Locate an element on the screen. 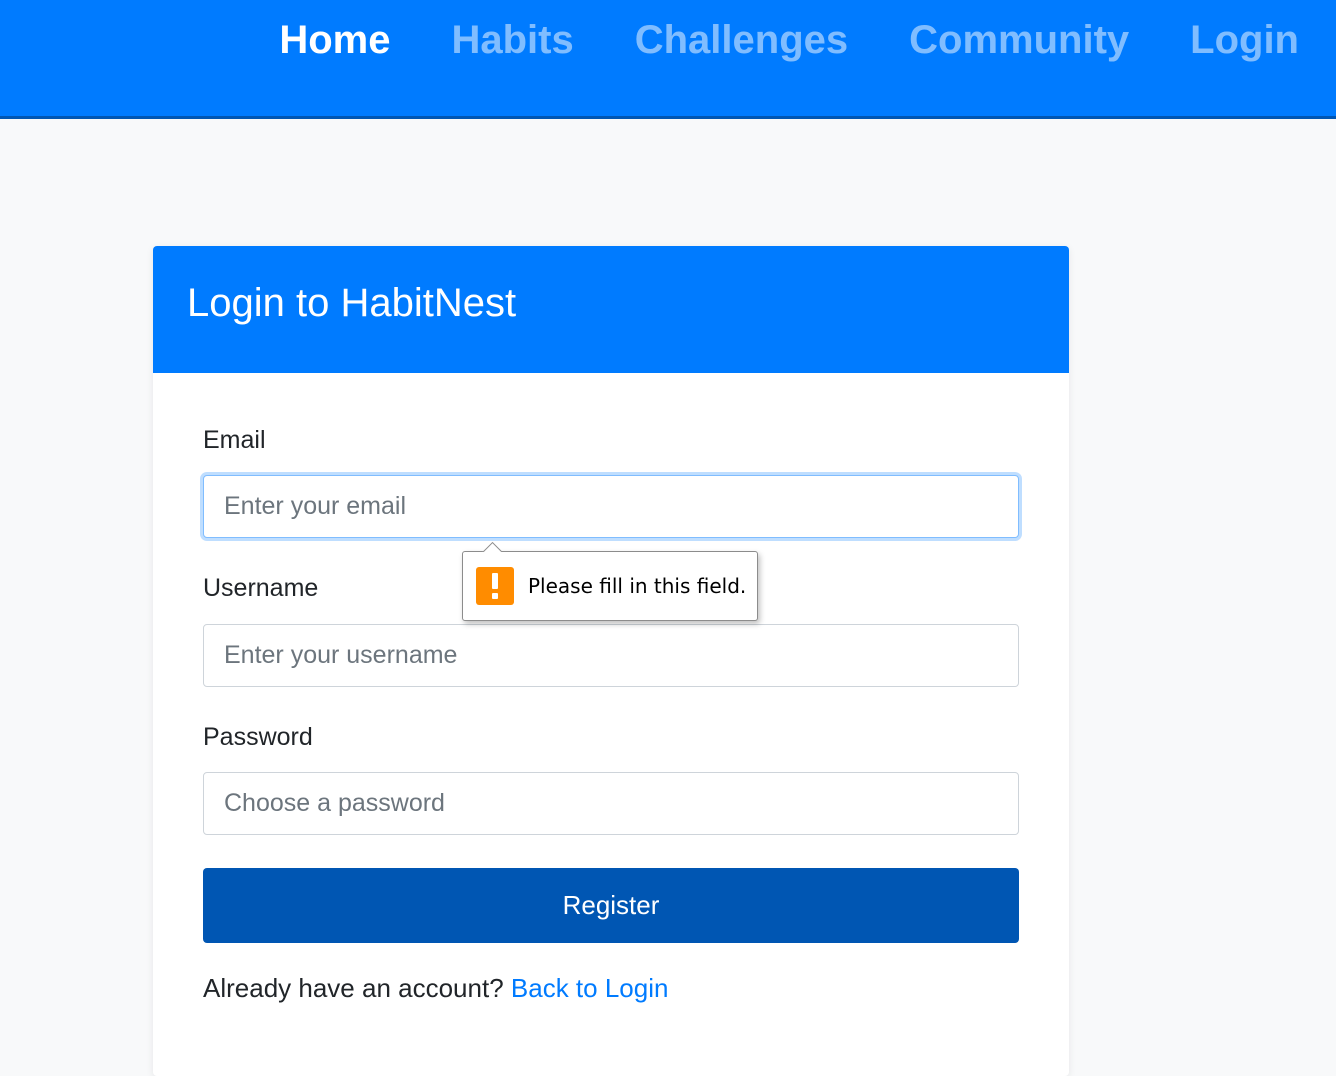 The width and height of the screenshot is (1336, 1076). warning-icon is located at coordinates (495, 586).